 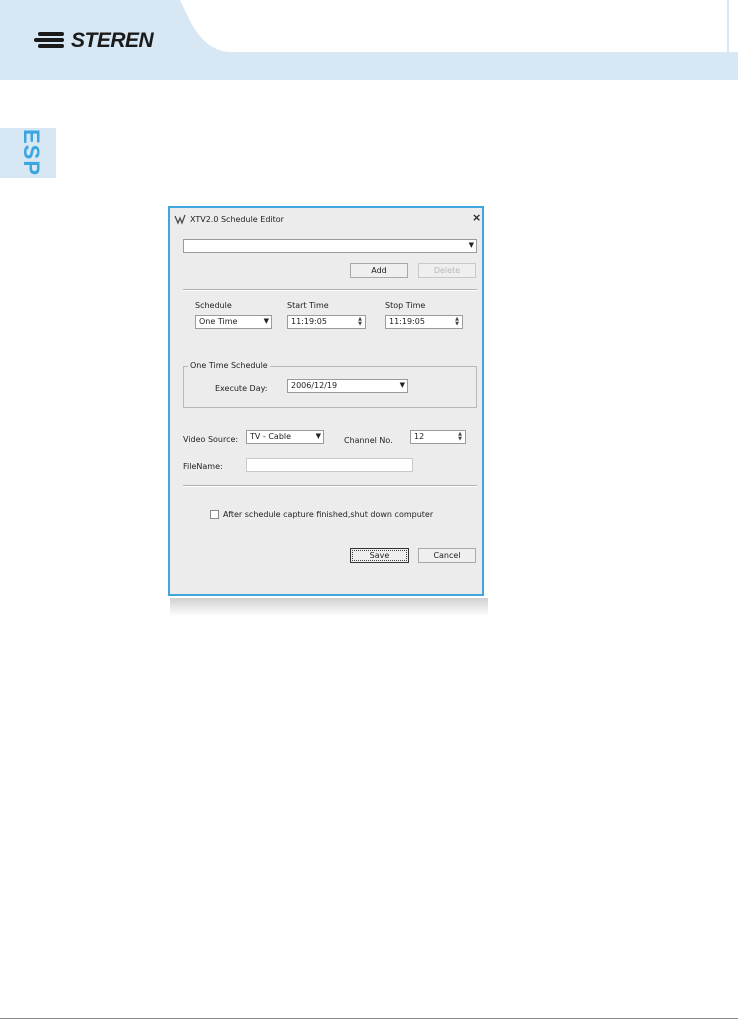 I want to click on logo-text: STEREN, so click(x=112, y=40).